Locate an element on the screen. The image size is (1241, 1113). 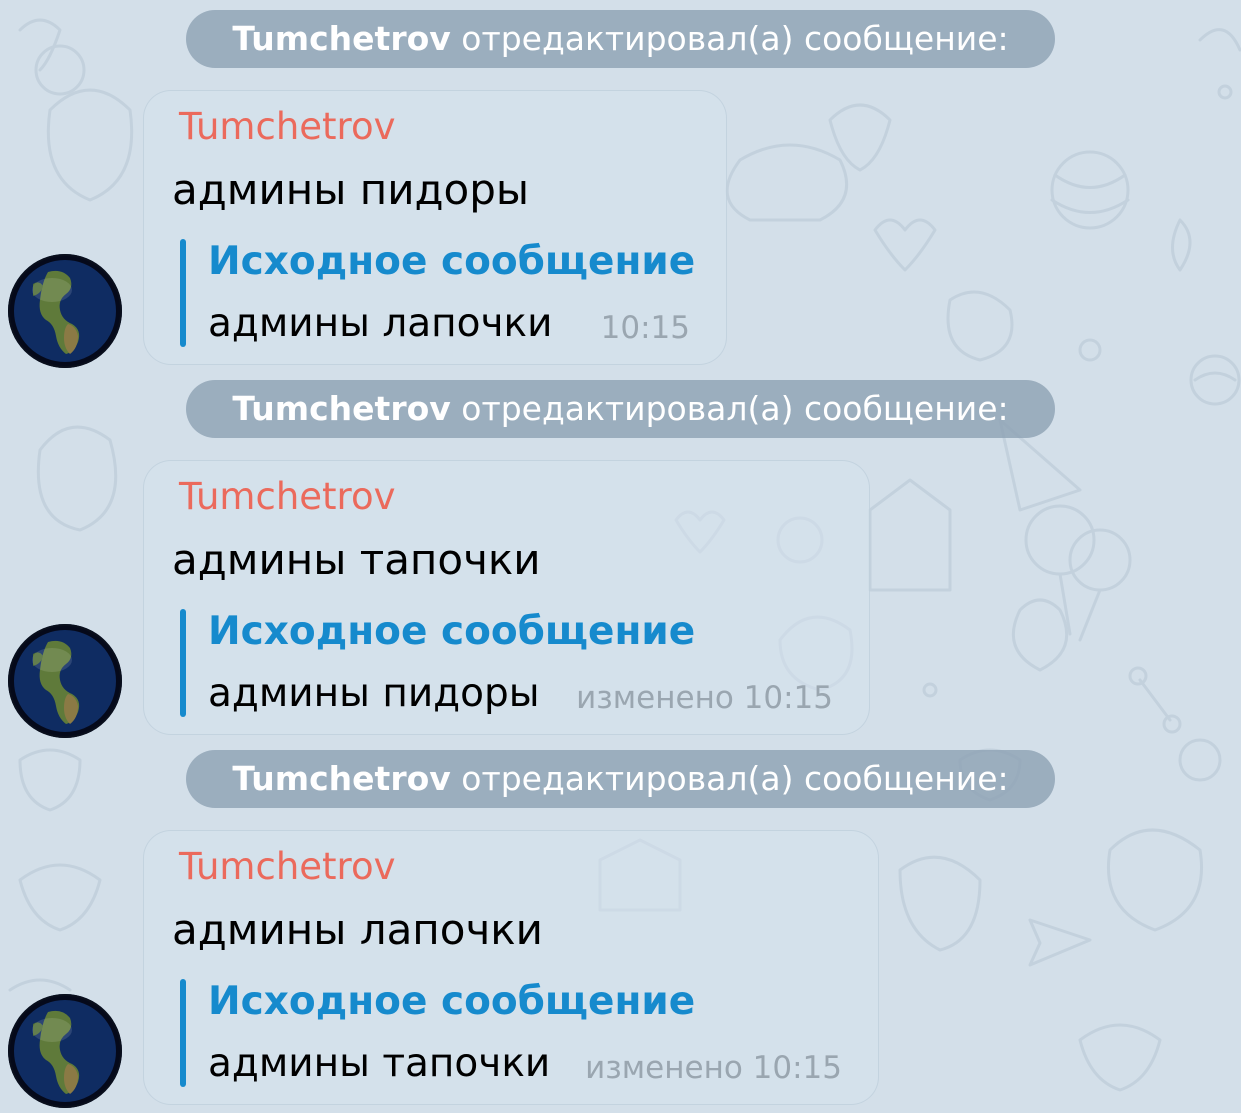
quote-text: админы тапочки is located at coordinates (379, 1063).